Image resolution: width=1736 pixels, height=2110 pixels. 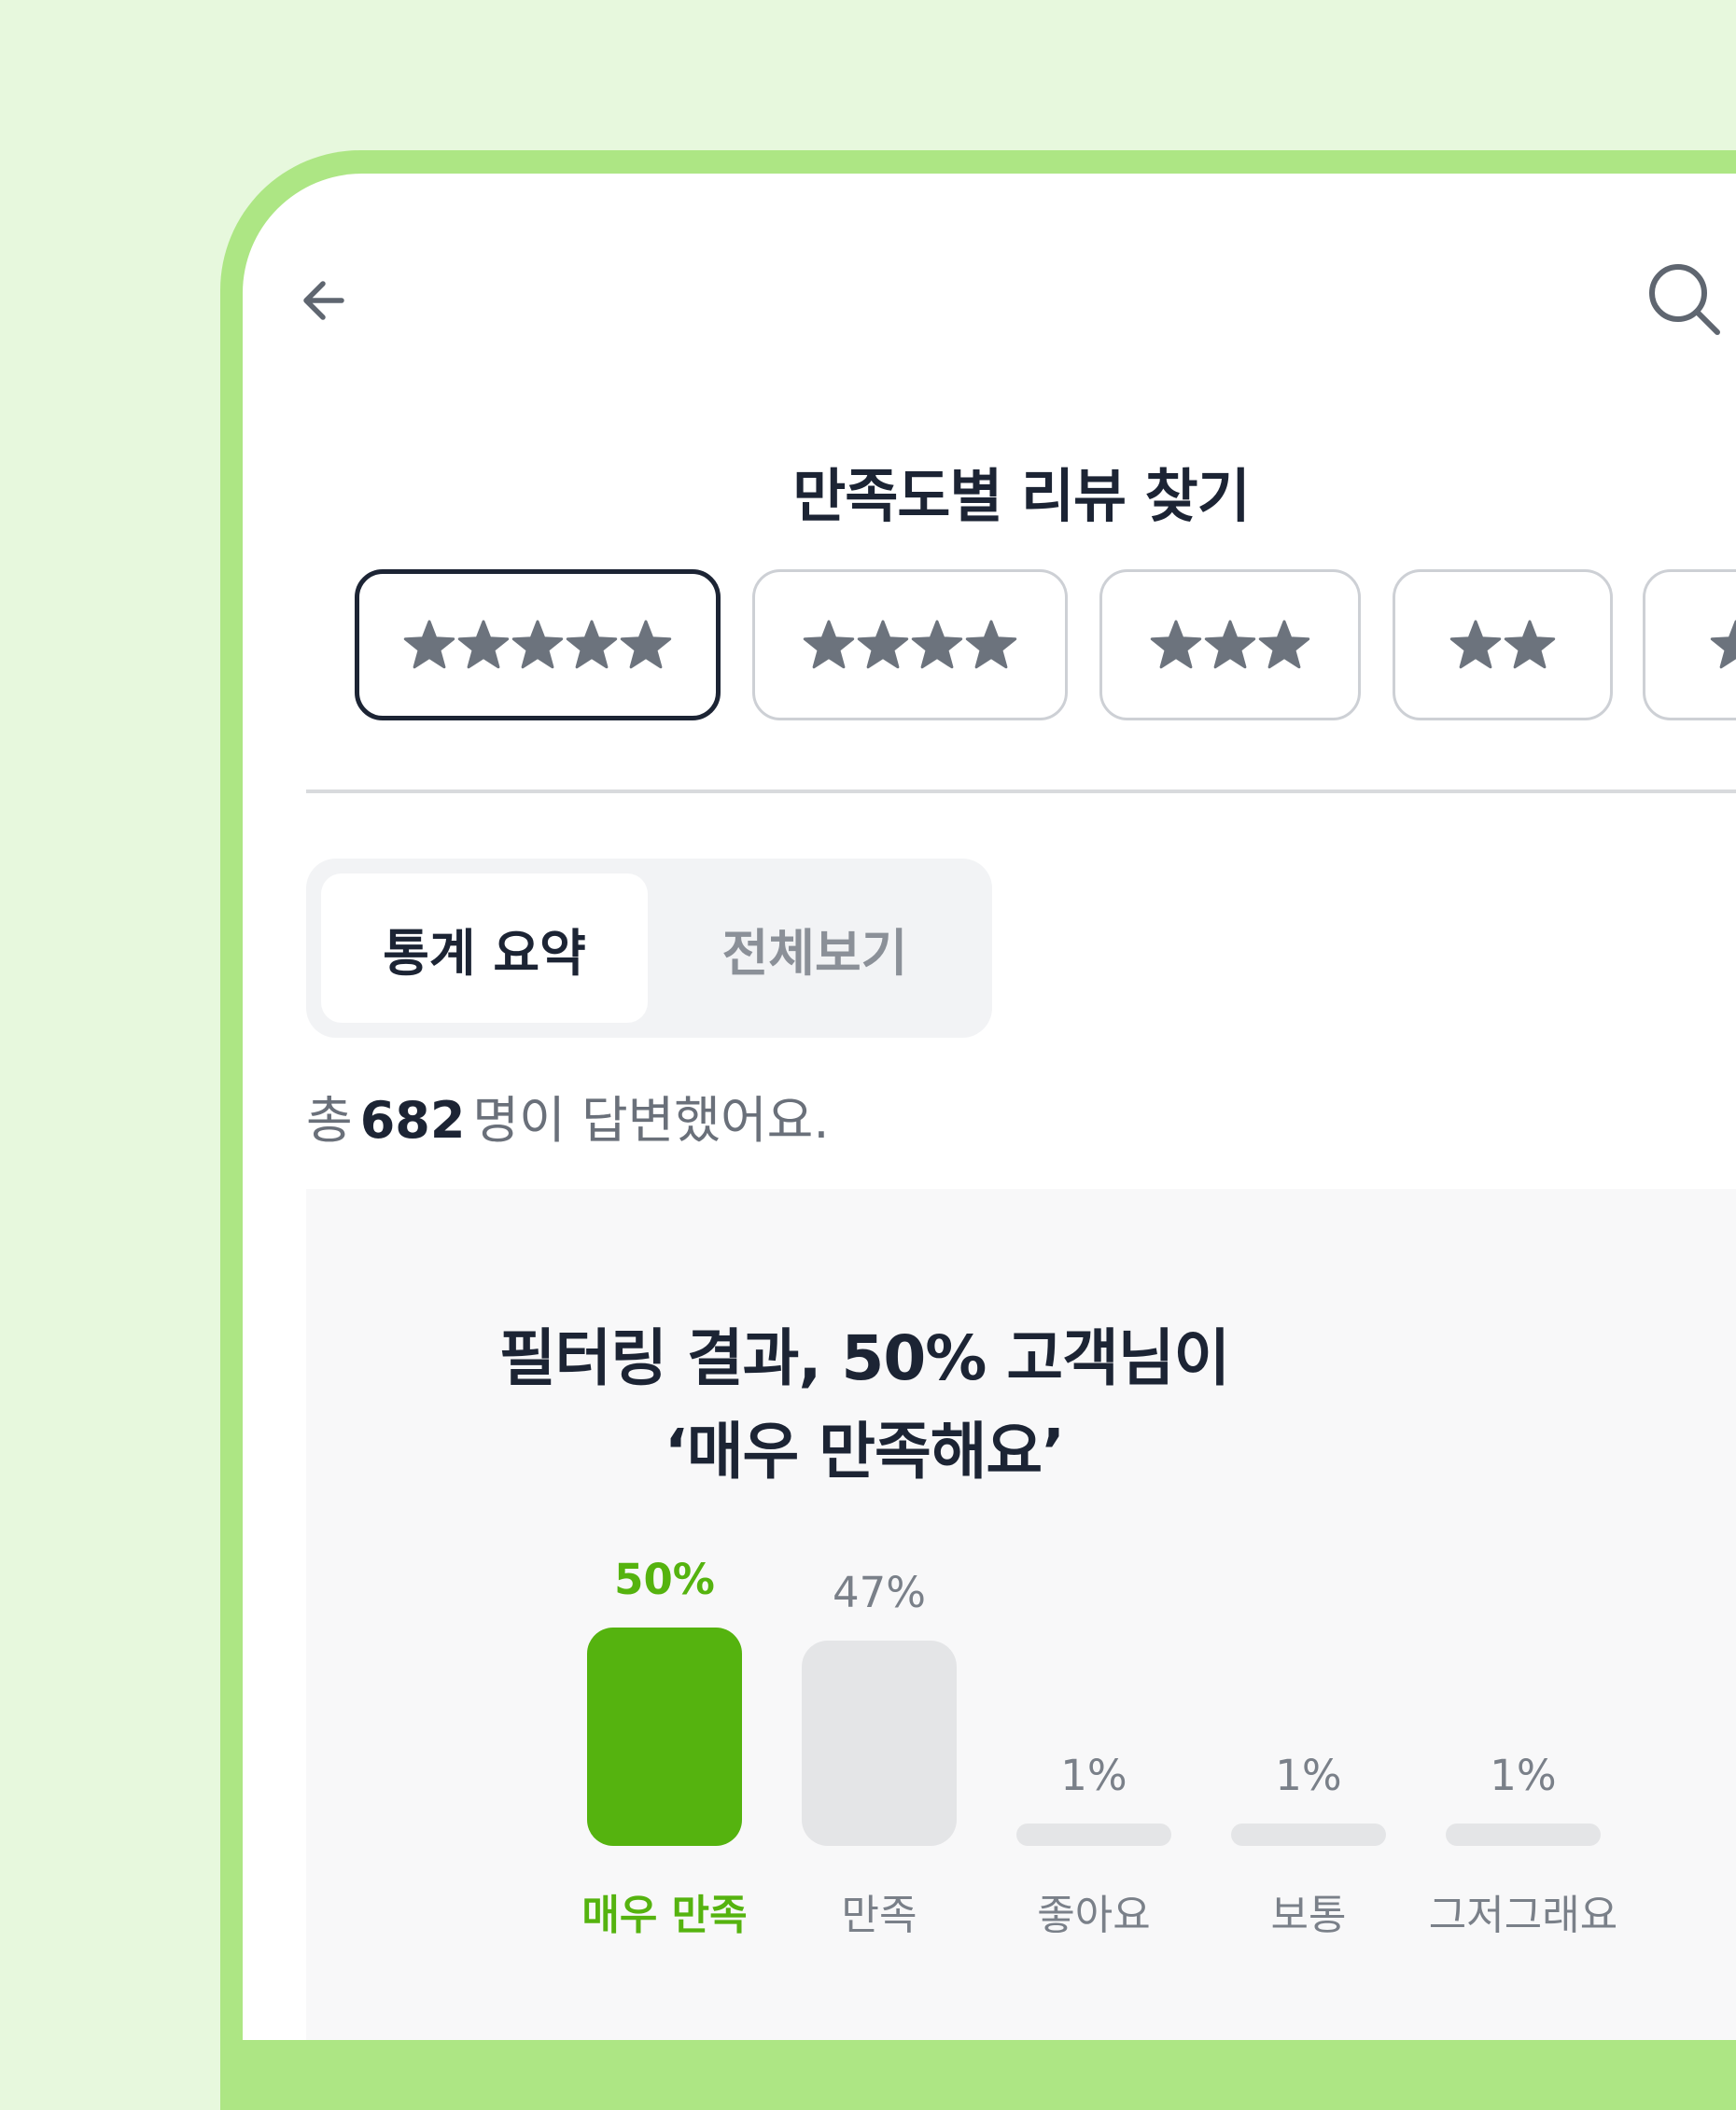 What do you see at coordinates (1094, 1915) in the screenshot?
I see `bar-category-label: 좋아요` at bounding box center [1094, 1915].